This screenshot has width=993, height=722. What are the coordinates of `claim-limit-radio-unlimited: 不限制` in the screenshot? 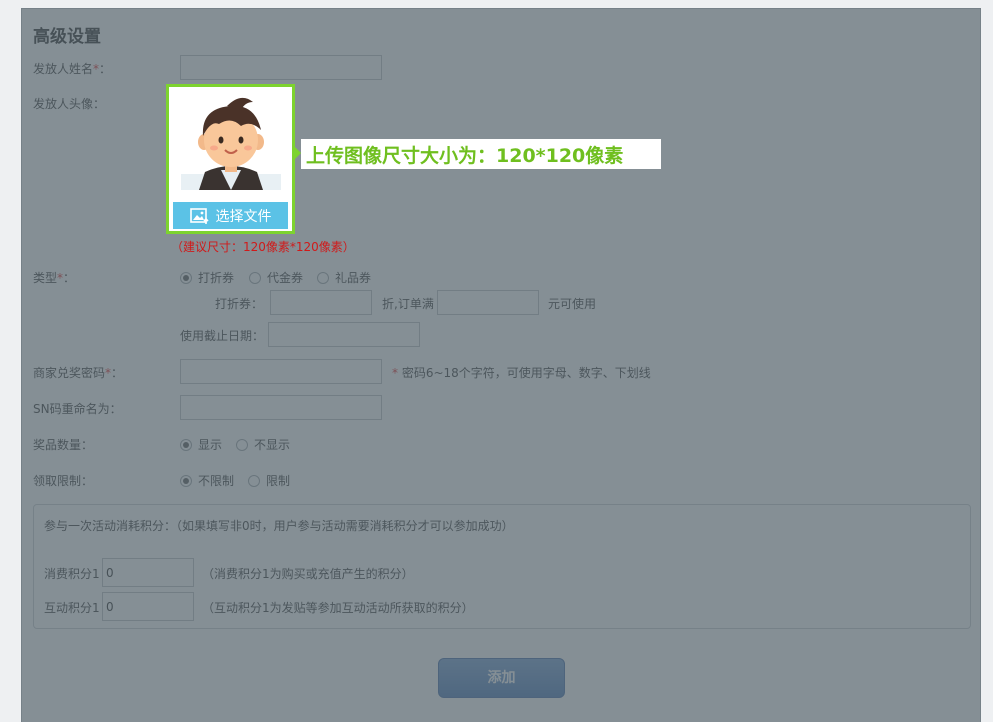 It's located at (207, 480).